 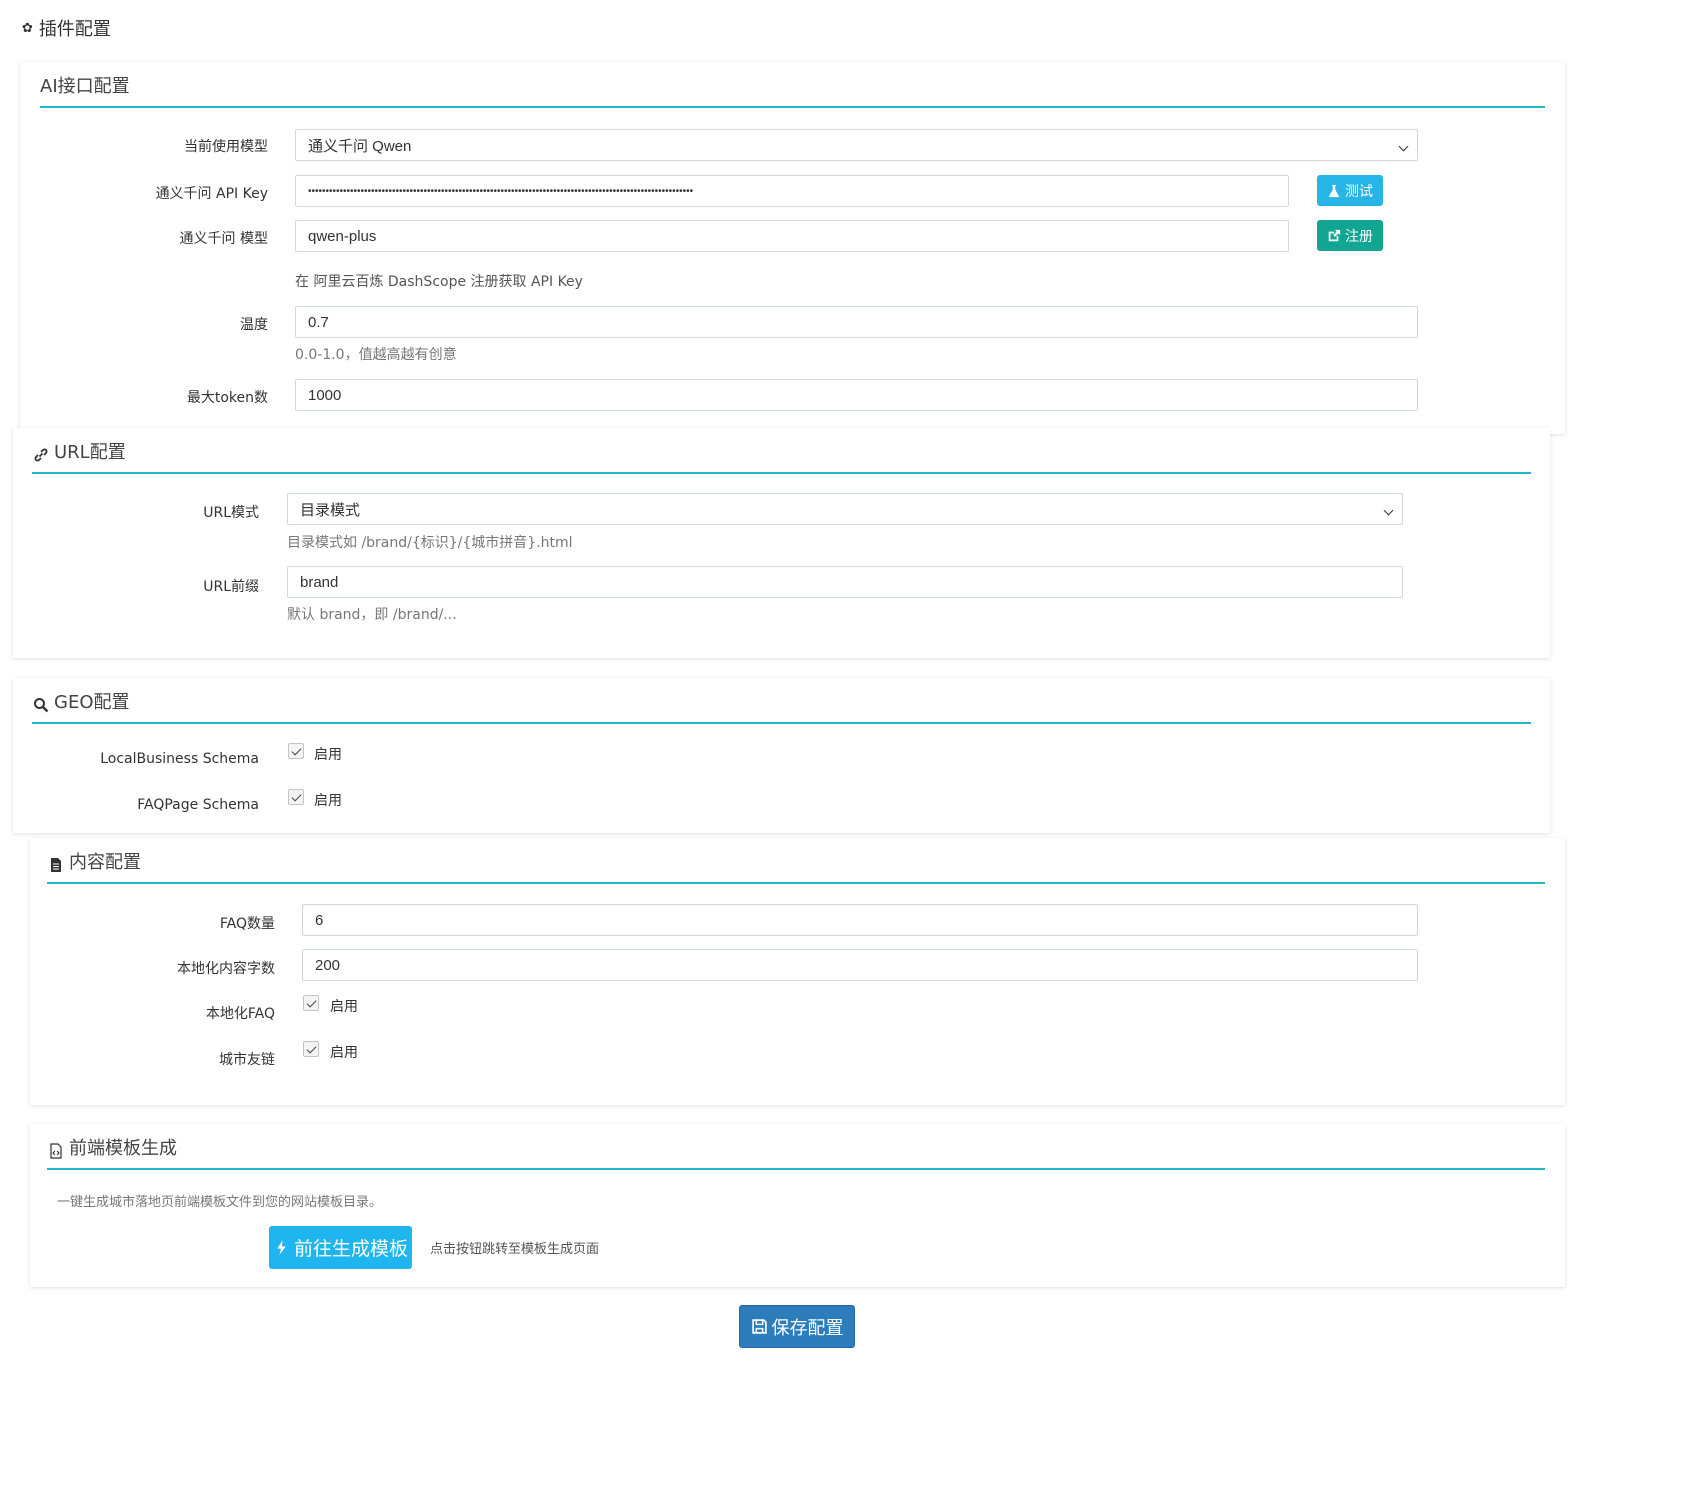 What do you see at coordinates (319, 920) in the screenshot?
I see `faq-count-value: 6` at bounding box center [319, 920].